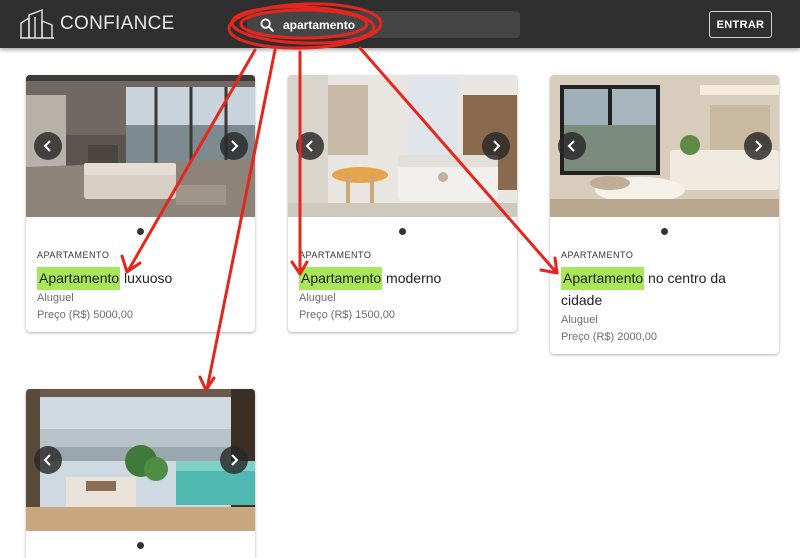 This screenshot has width=800, height=558. What do you see at coordinates (117, 23) in the screenshot?
I see `brand-name: CONFIANCE` at bounding box center [117, 23].